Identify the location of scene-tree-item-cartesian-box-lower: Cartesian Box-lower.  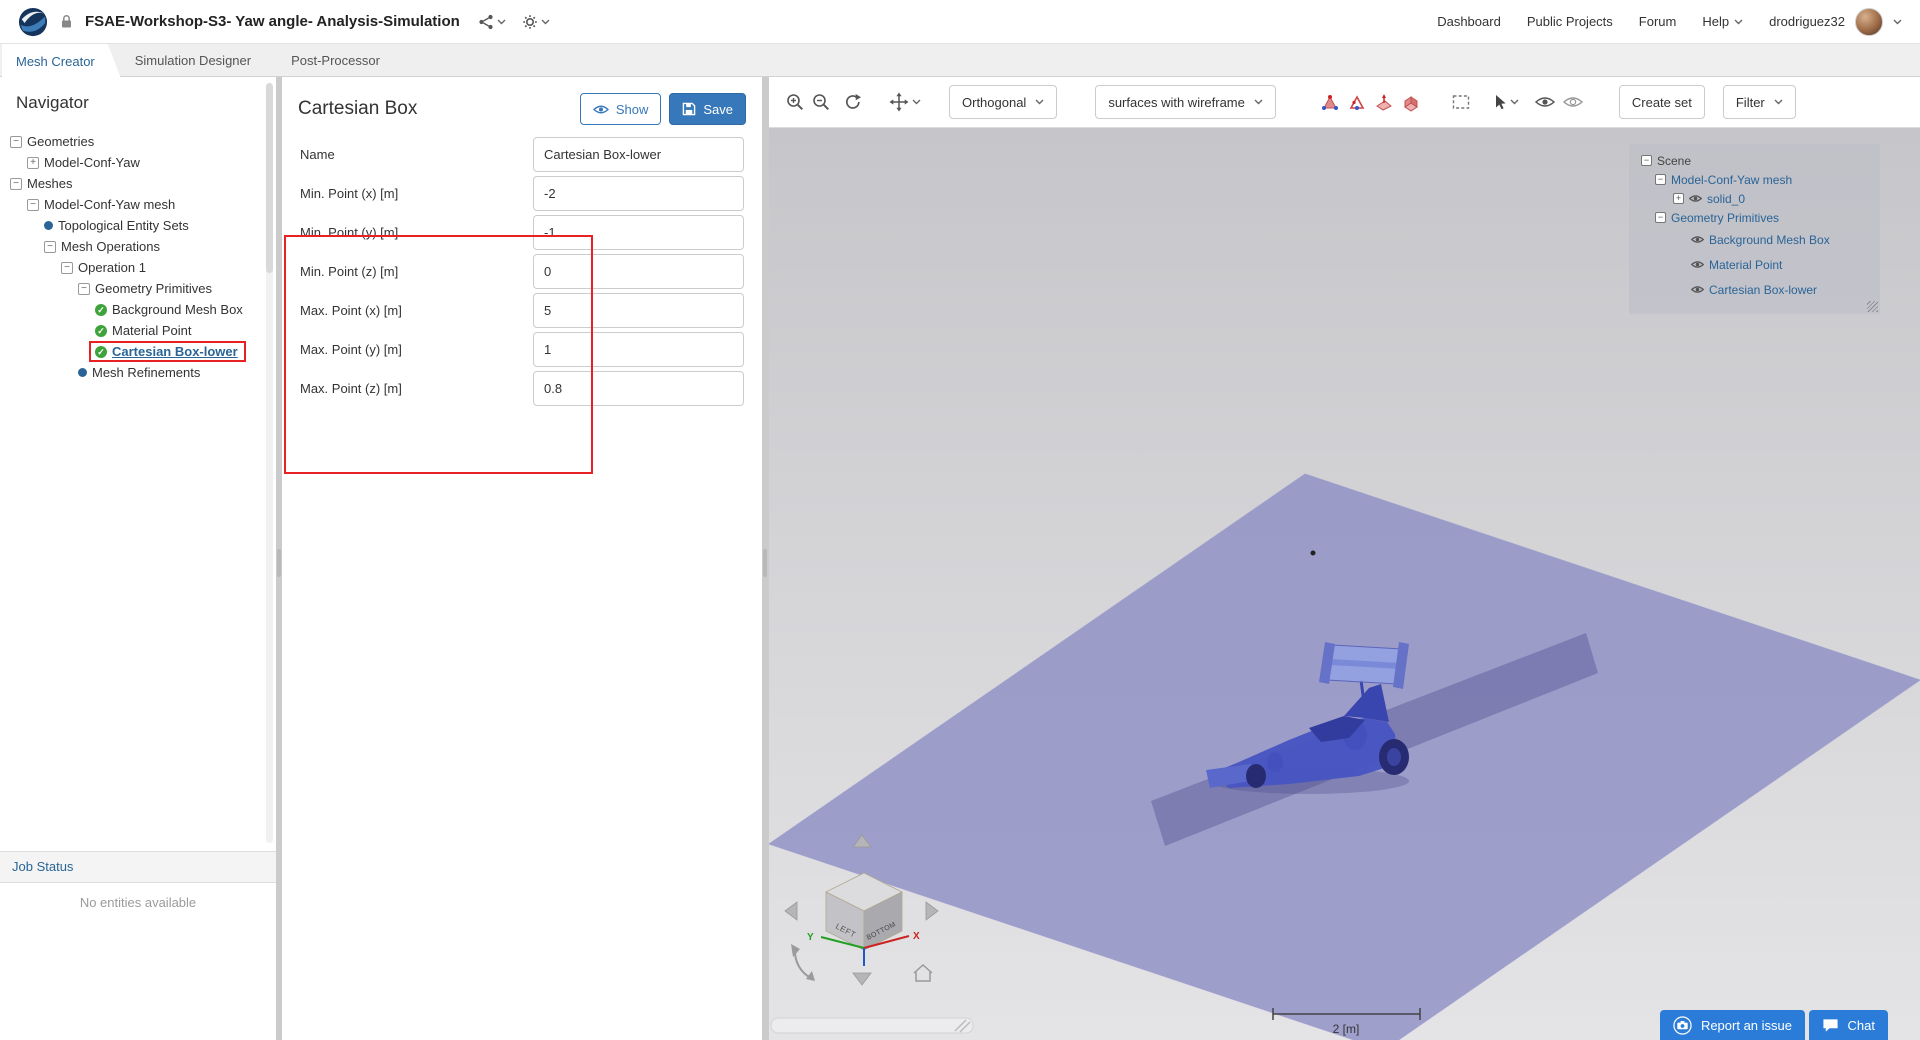
(1754, 289).